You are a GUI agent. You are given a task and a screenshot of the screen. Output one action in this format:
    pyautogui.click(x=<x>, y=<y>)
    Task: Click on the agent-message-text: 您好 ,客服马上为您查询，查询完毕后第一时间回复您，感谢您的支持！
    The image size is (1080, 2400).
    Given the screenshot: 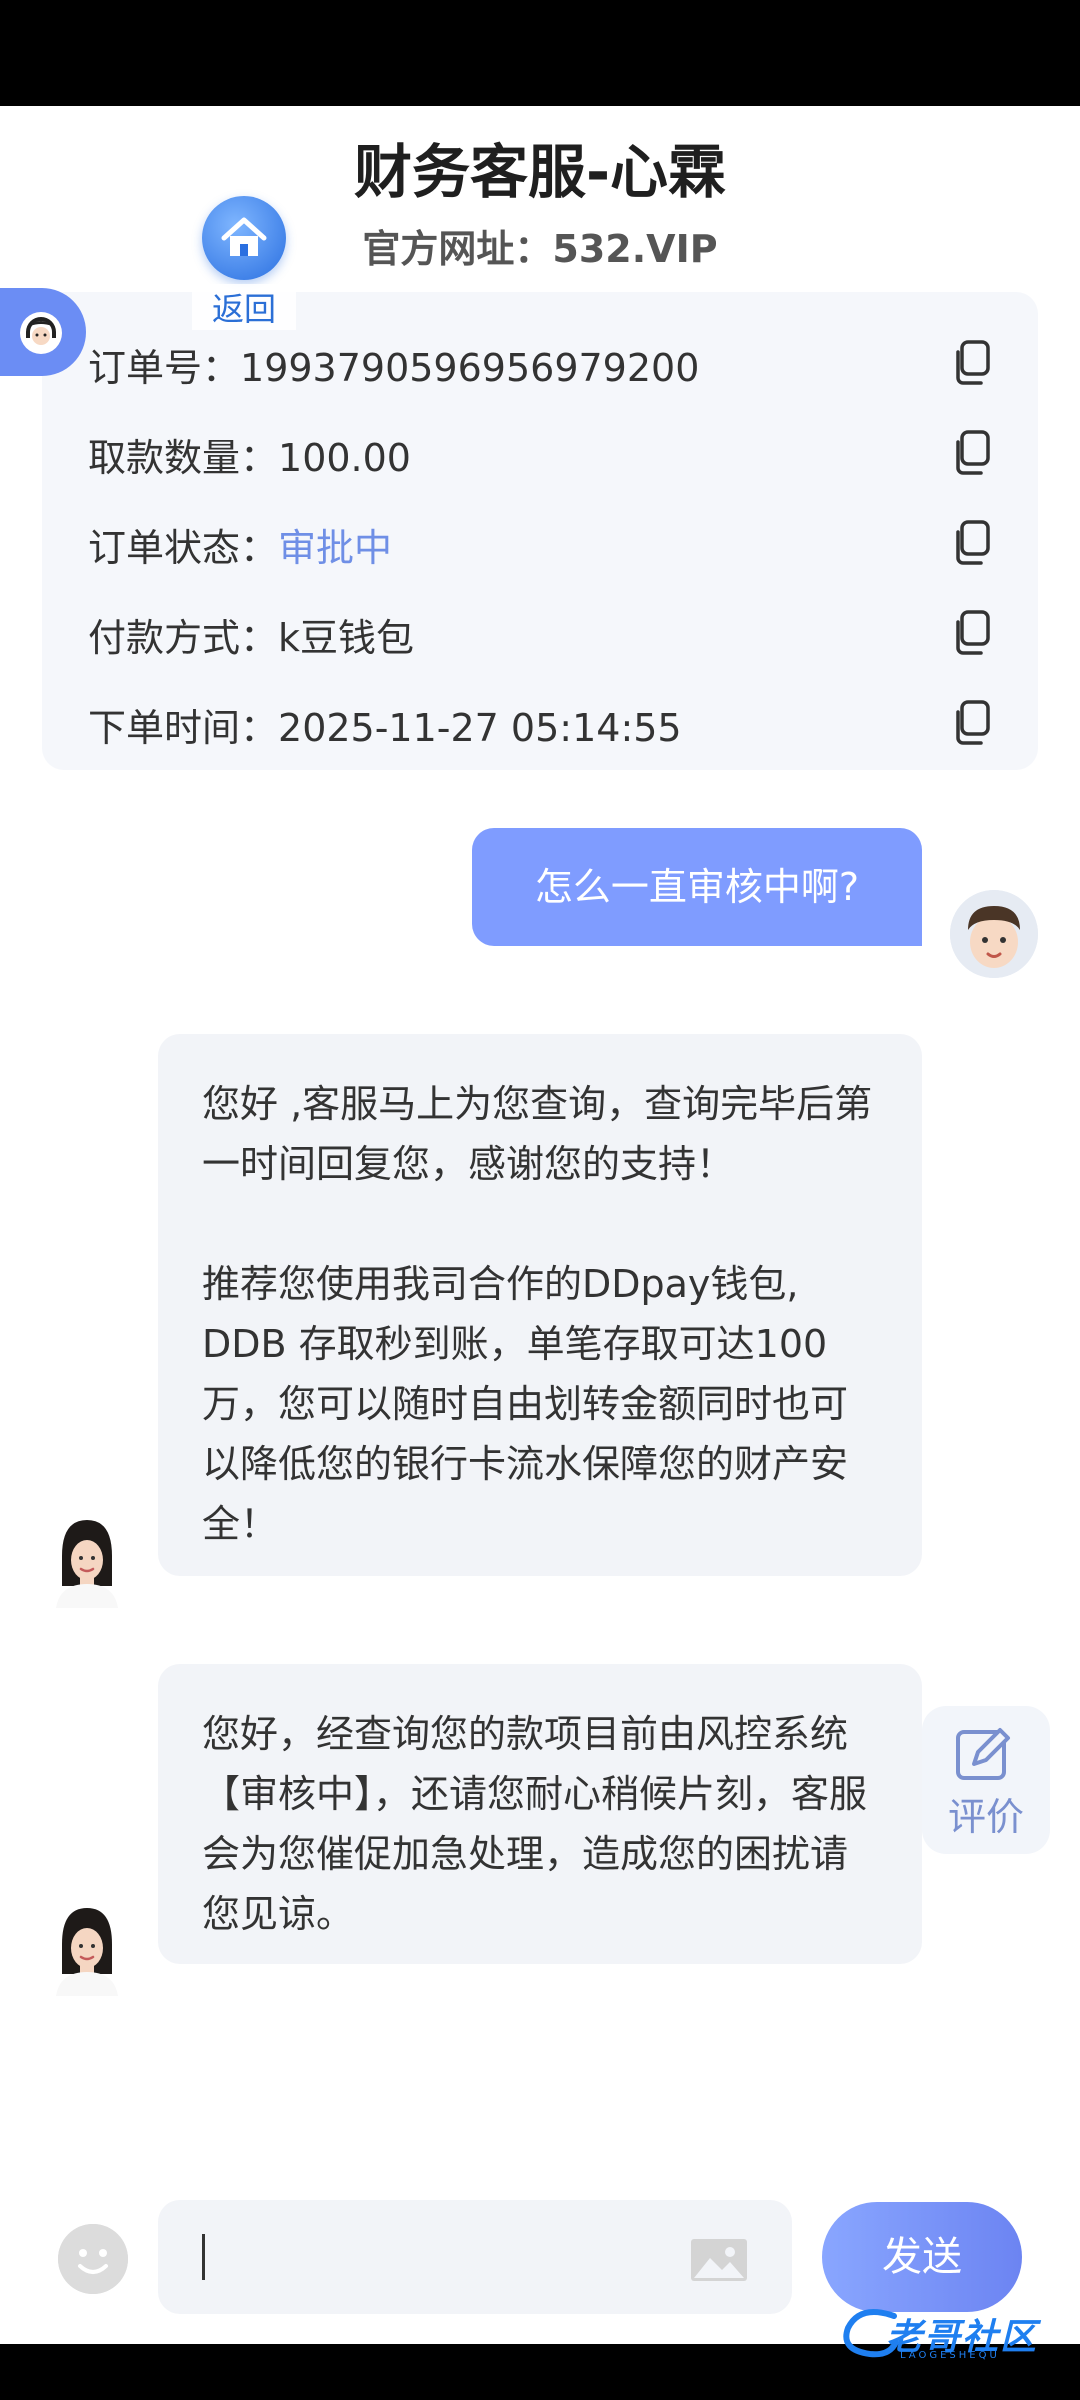 What is the action you would take?
    pyautogui.click(x=537, y=1134)
    